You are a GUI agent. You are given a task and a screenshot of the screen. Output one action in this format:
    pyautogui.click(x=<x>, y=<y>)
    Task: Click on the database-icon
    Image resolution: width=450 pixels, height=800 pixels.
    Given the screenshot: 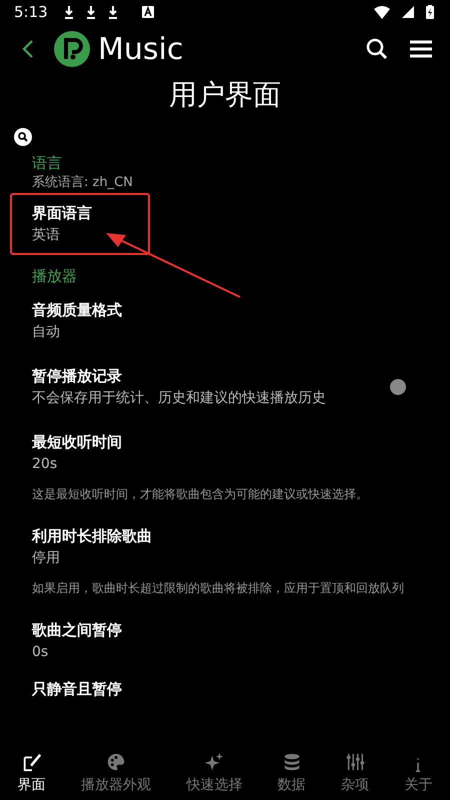 What is the action you would take?
    pyautogui.click(x=292, y=762)
    